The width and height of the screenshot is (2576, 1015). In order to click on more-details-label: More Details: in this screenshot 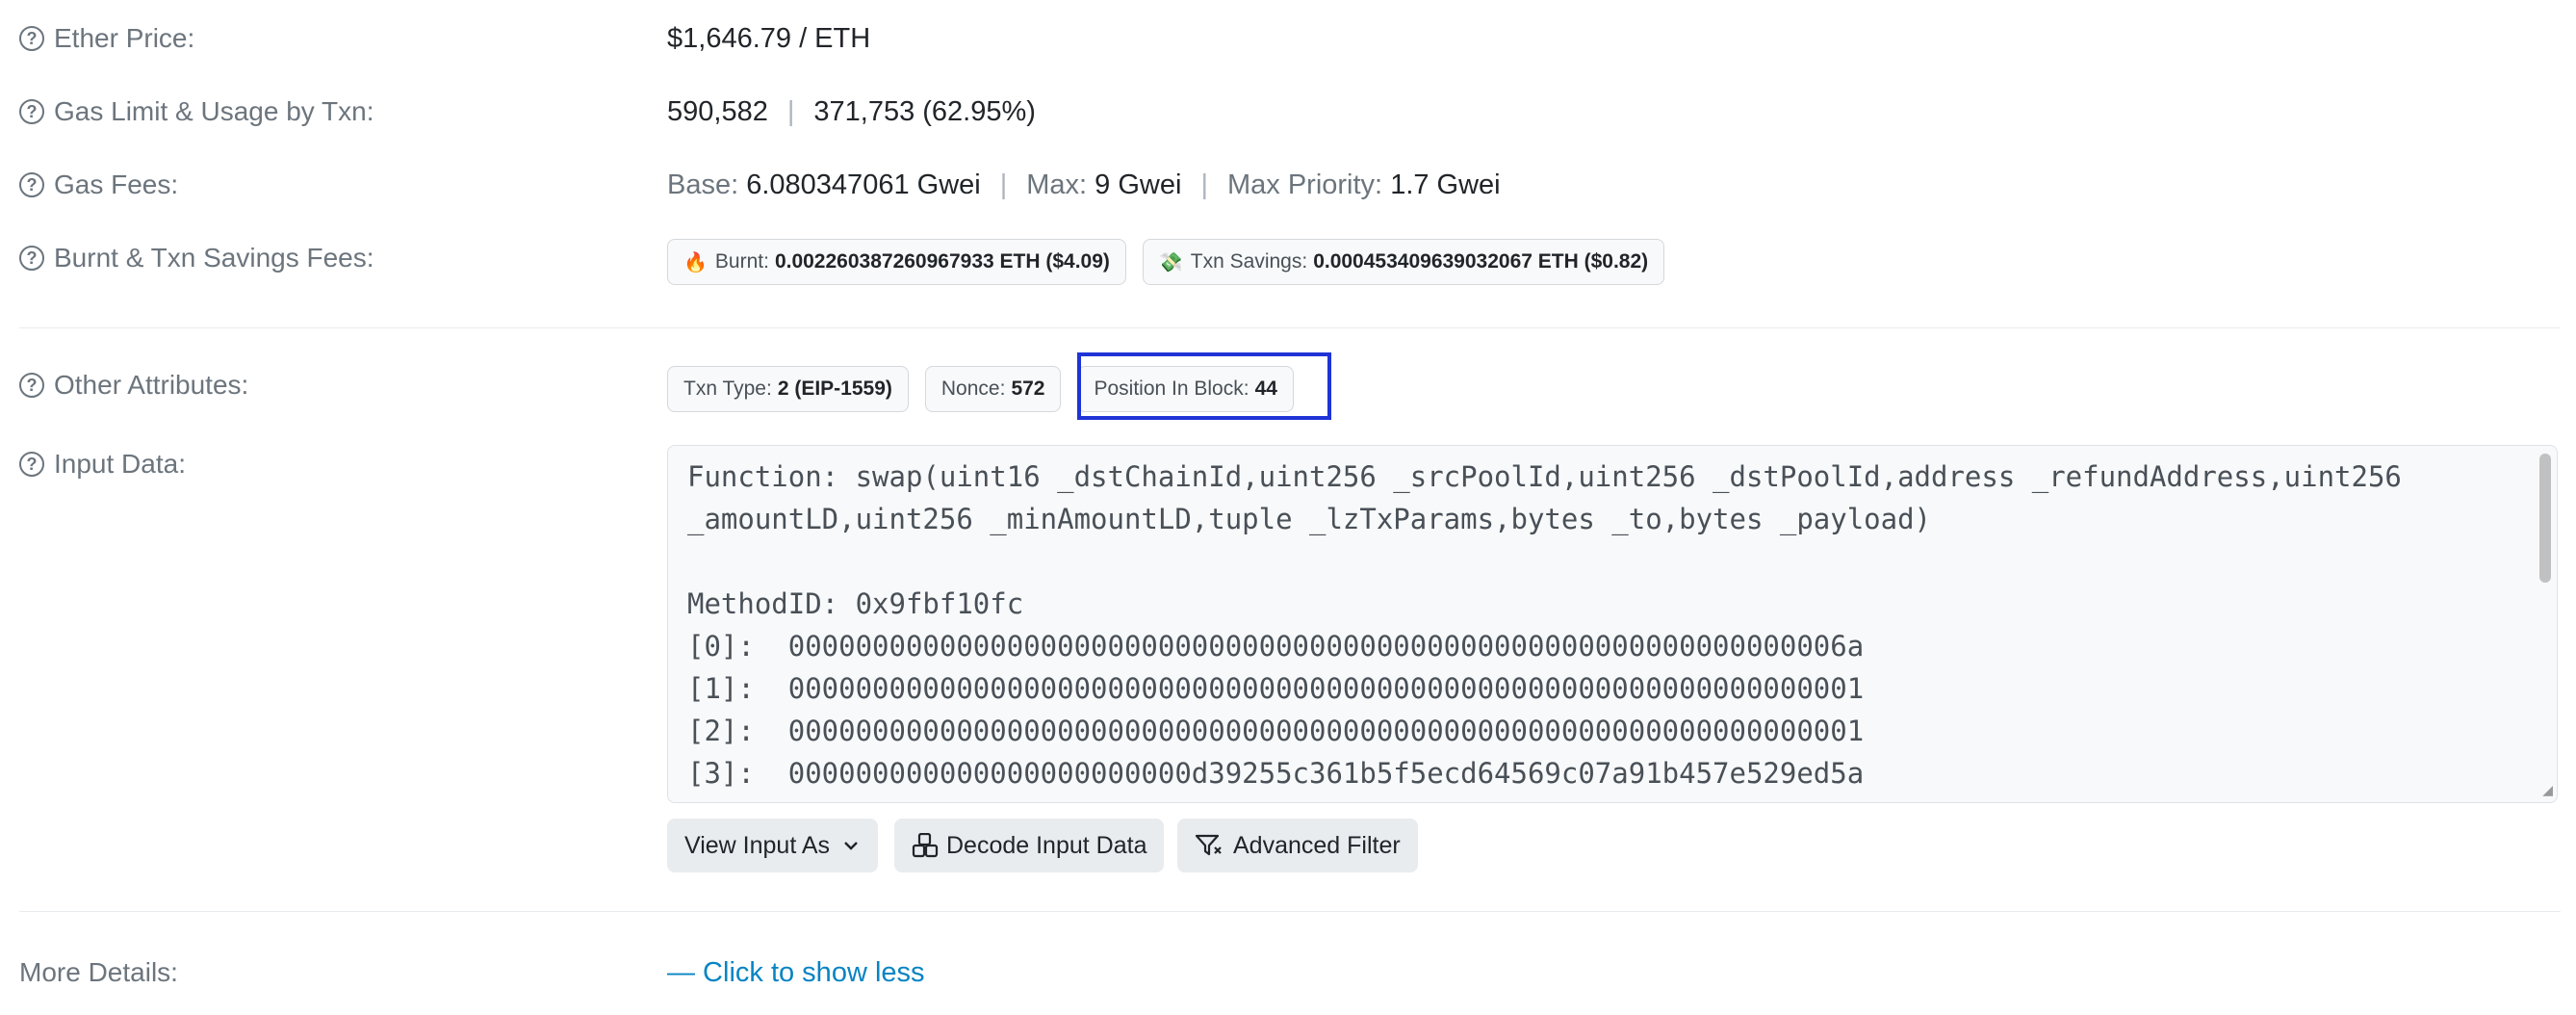, I will do `click(99, 972)`.